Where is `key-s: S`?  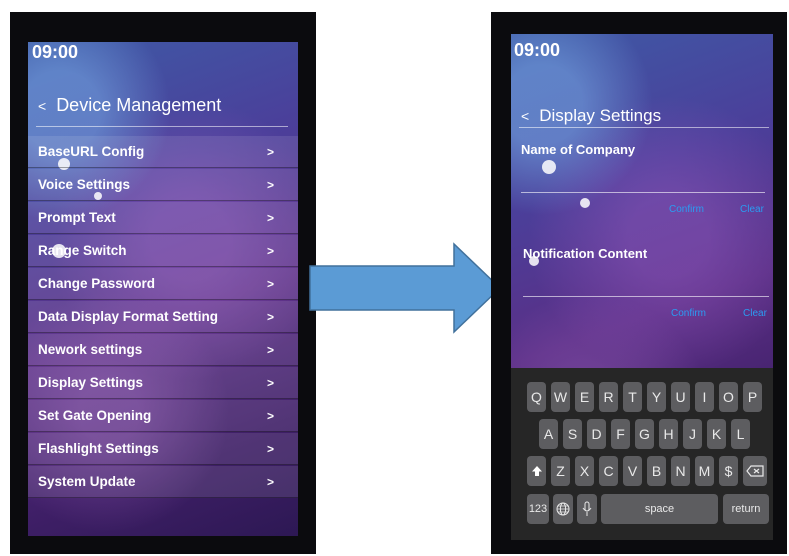
key-s: S is located at coordinates (572, 434).